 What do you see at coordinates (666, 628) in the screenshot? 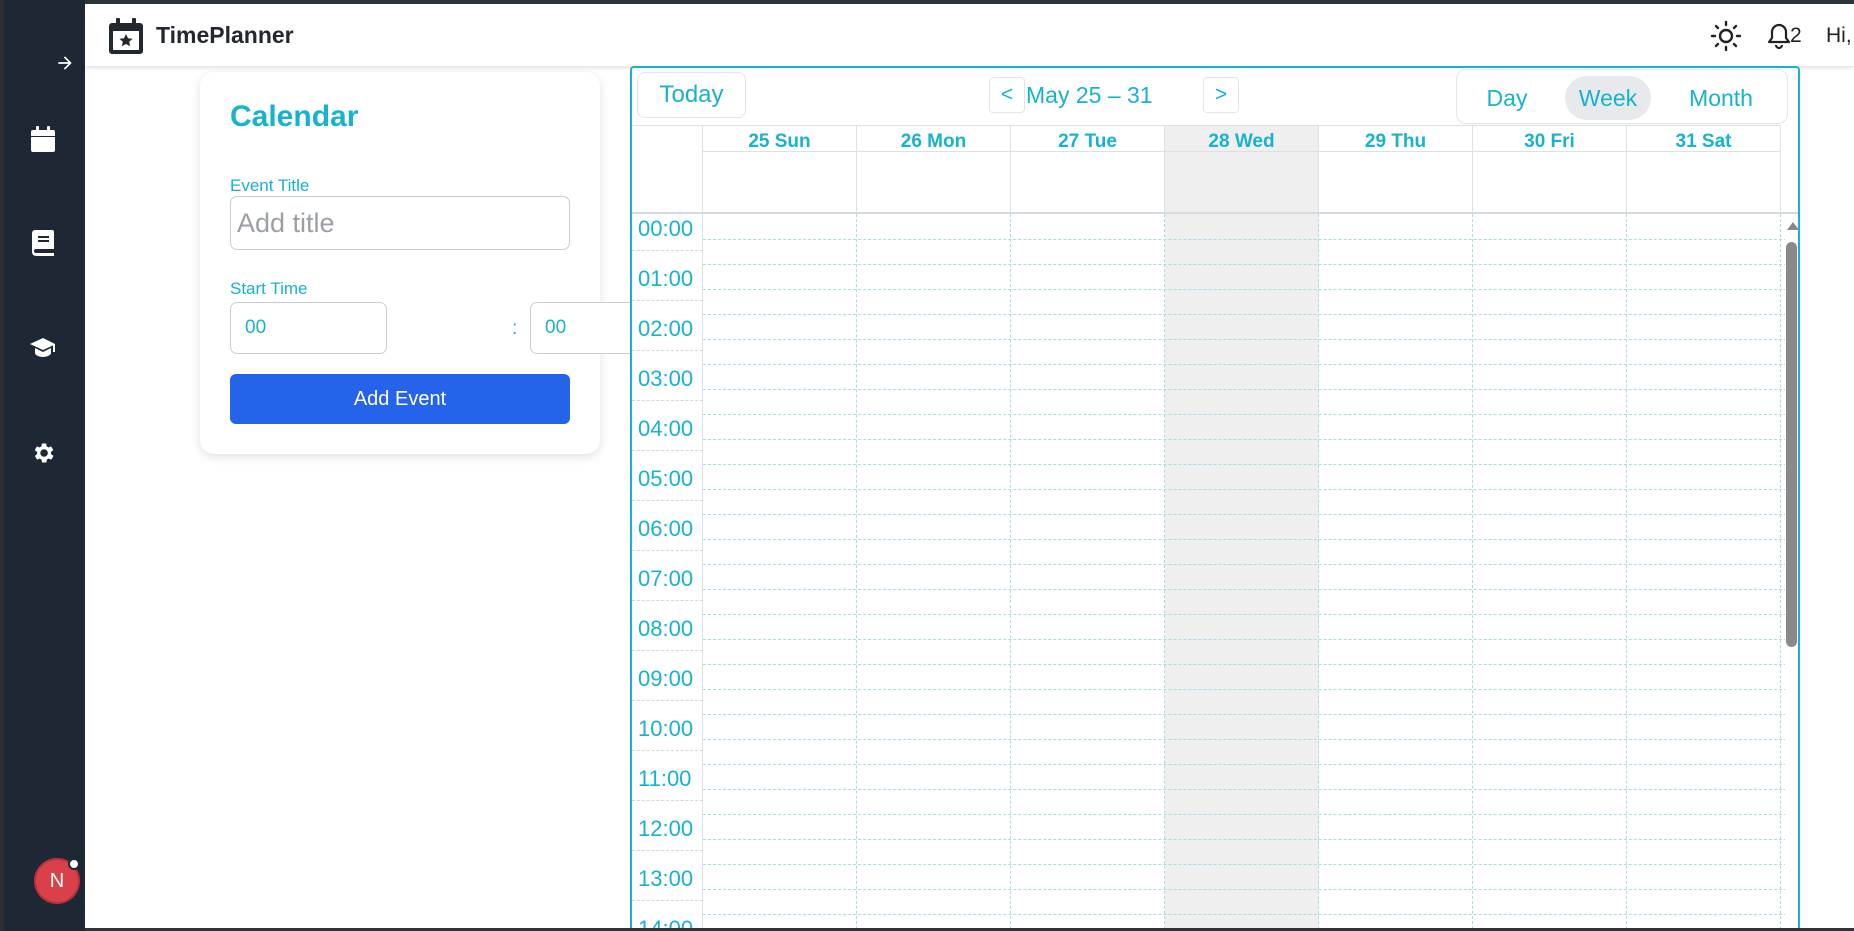
I see `hour-label: 08:00` at bounding box center [666, 628].